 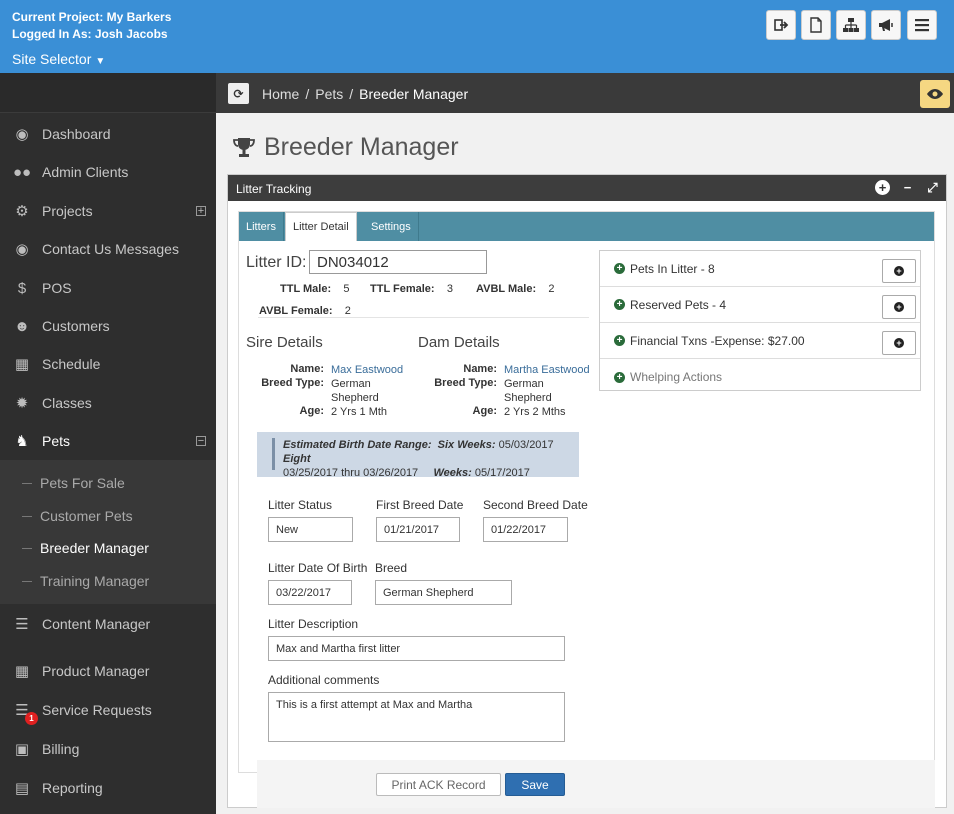 I want to click on sire-name-link: Max Eastwood, so click(x=367, y=370).